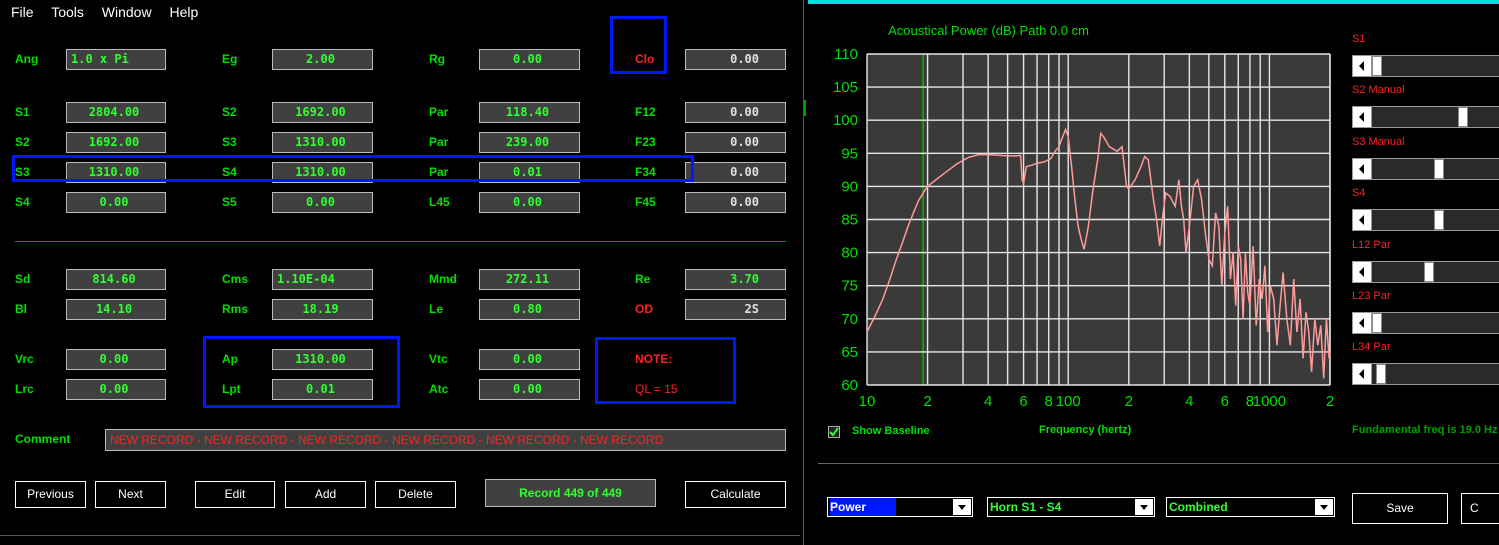 This screenshot has width=1499, height=545. I want to click on clo-label: Clo, so click(645, 59).